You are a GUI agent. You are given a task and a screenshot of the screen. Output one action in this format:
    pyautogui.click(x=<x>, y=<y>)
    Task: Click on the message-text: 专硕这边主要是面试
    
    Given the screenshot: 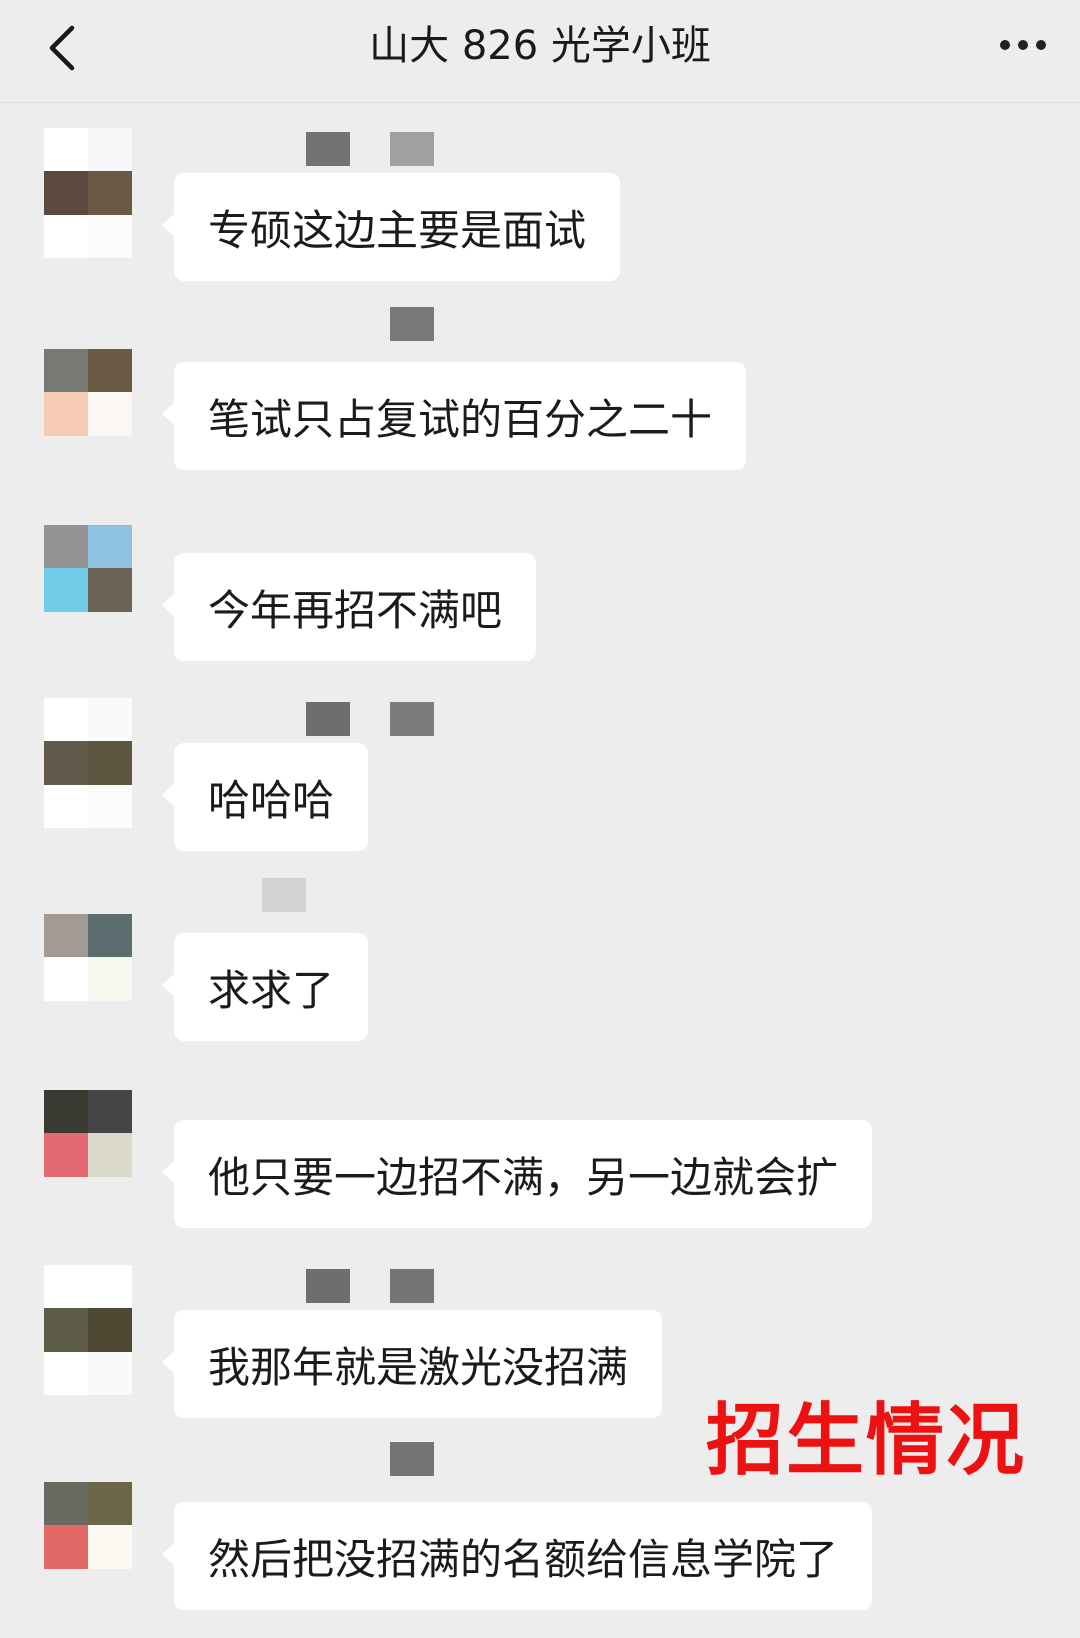 What is the action you would take?
    pyautogui.click(x=397, y=230)
    